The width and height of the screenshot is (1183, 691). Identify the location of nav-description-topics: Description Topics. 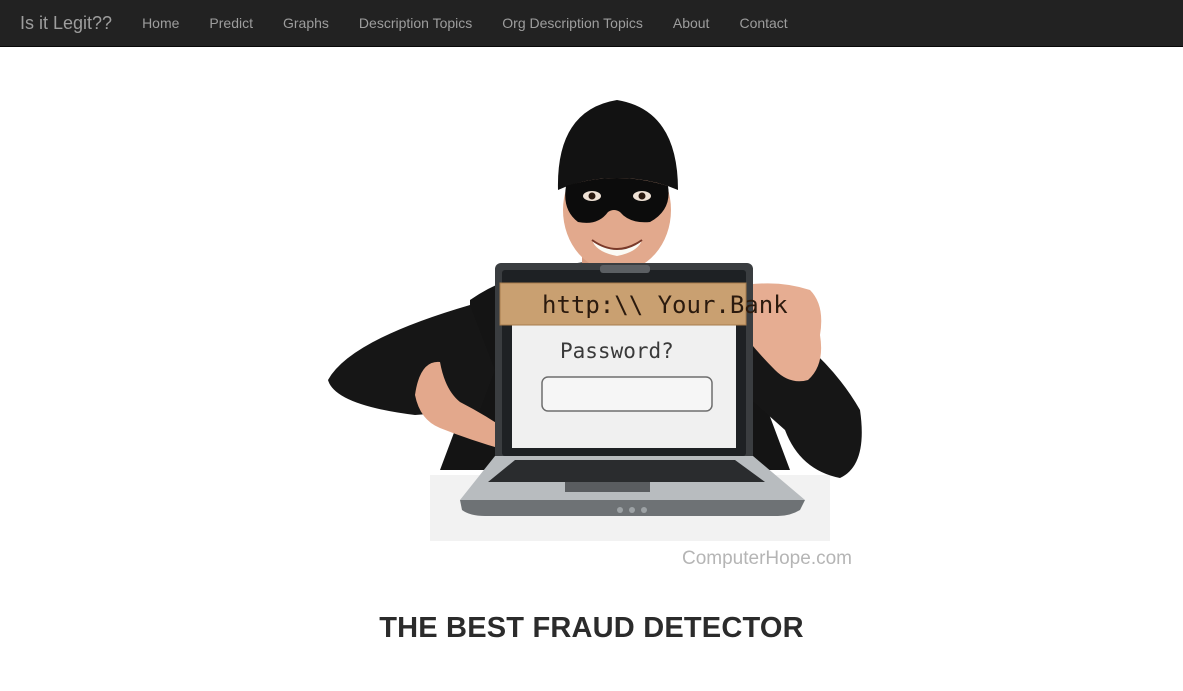
(415, 23).